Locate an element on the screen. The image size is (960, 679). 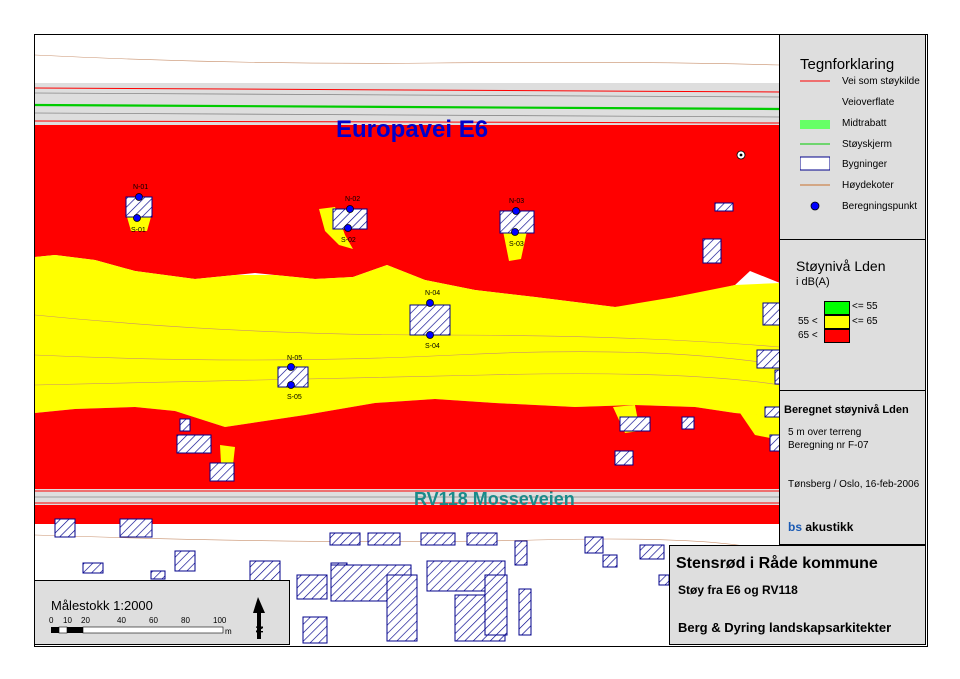
legend-item: Vei som støykilde is located at coordinates (881, 81).